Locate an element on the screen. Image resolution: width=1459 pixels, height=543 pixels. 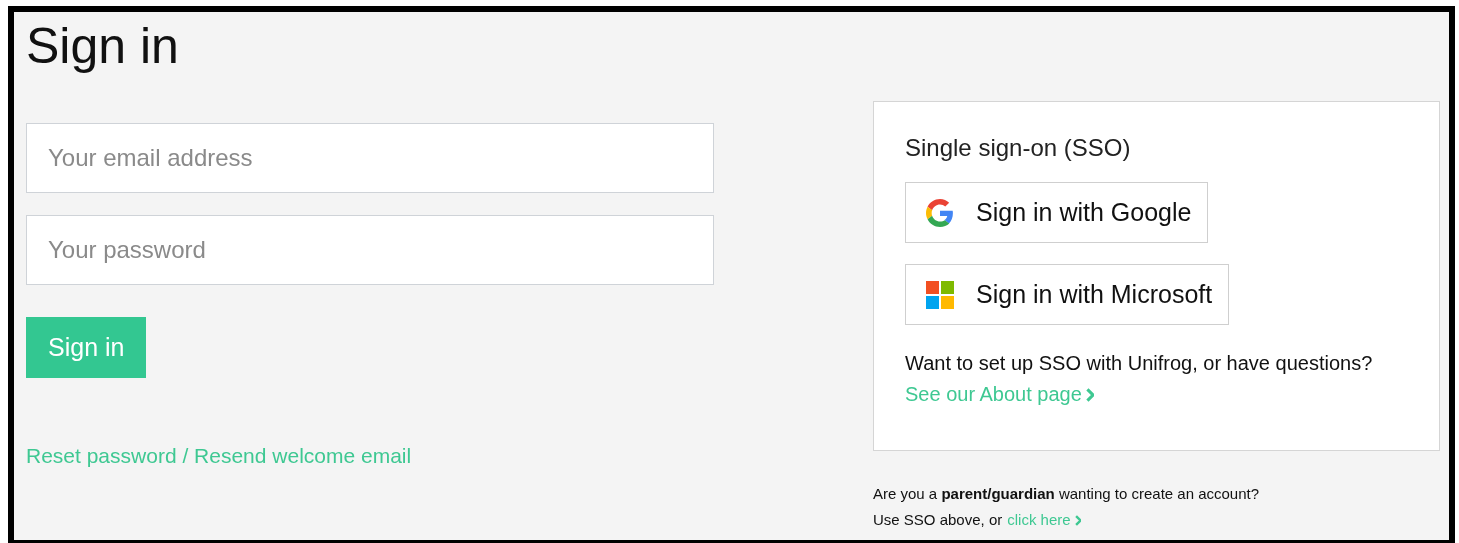
microsoft-icon is located at coordinates (940, 294).